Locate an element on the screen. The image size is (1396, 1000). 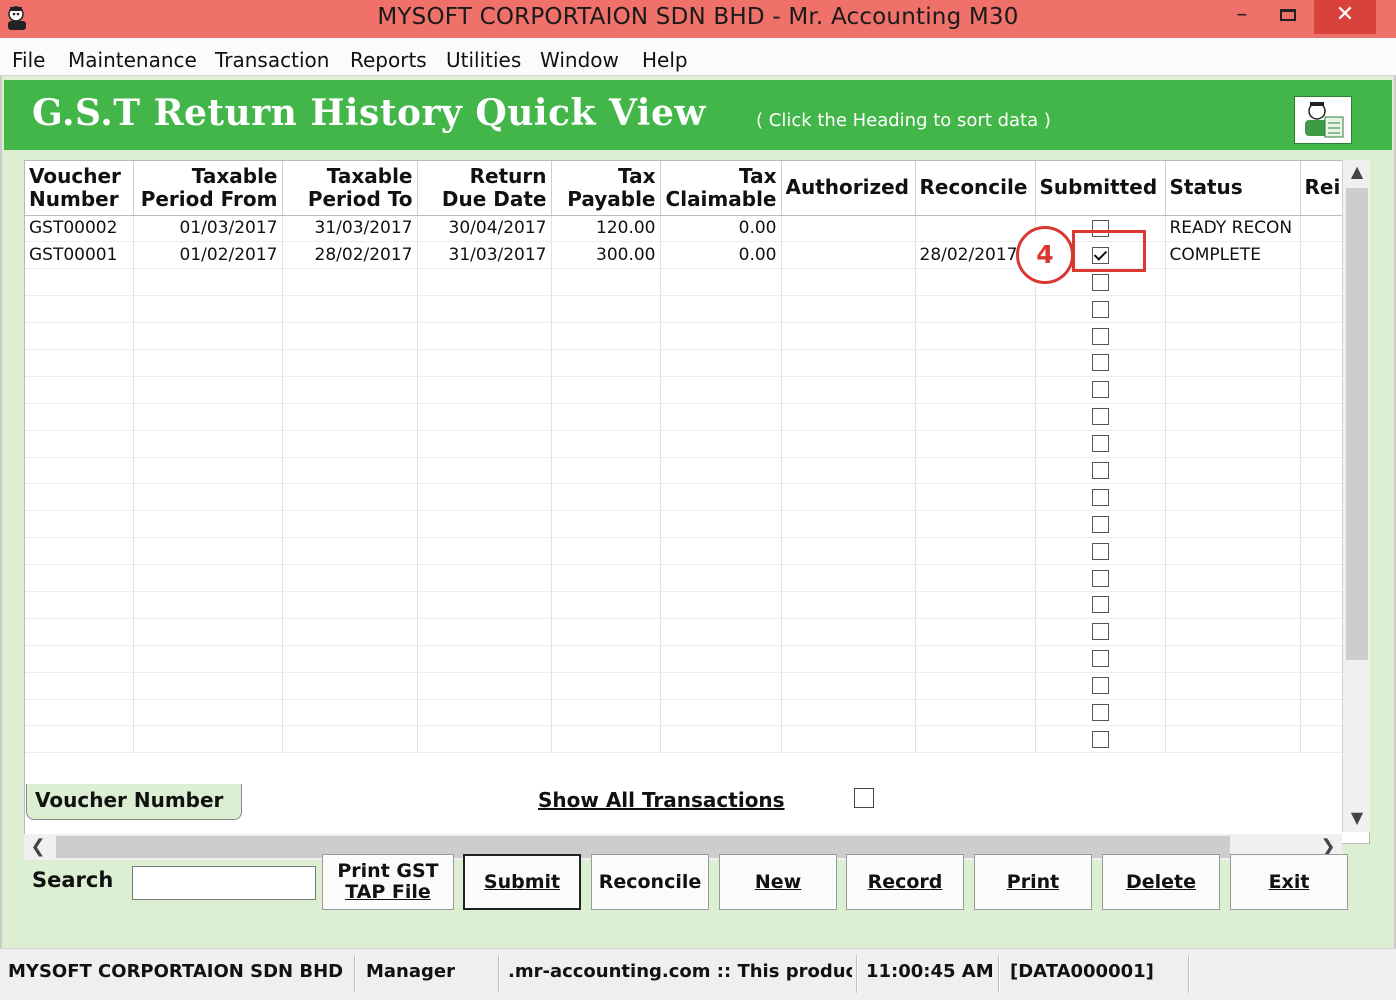
column-header-reconcile: Reconcile is located at coordinates (975, 188).